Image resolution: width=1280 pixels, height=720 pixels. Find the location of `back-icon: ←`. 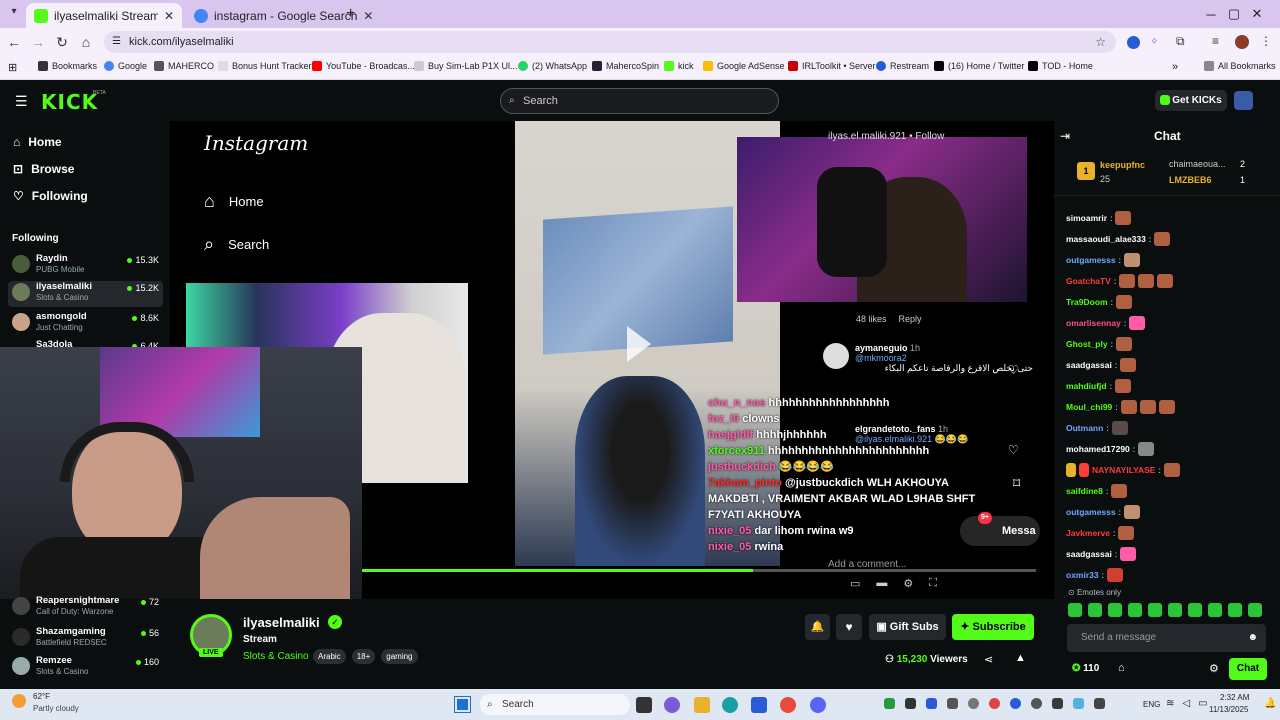

back-icon: ← is located at coordinates (14, 42).